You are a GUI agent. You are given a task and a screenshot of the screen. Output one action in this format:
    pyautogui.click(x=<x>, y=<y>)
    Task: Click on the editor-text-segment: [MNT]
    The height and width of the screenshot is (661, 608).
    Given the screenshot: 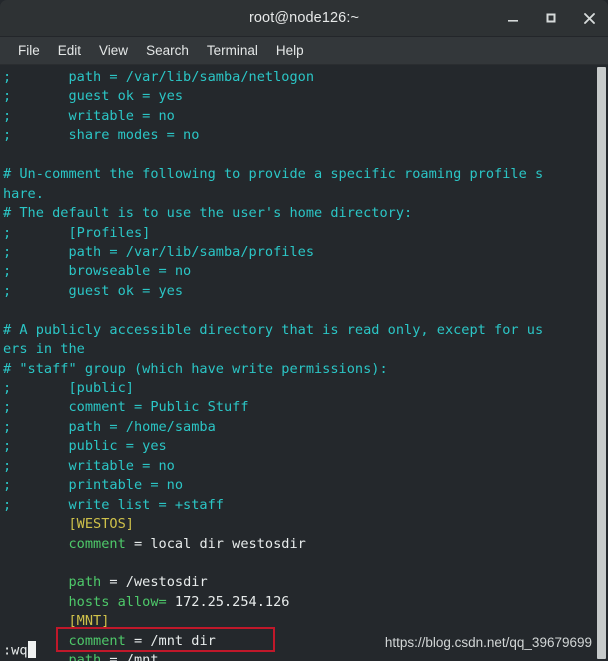 What is the action you would take?
    pyautogui.click(x=89, y=621)
    